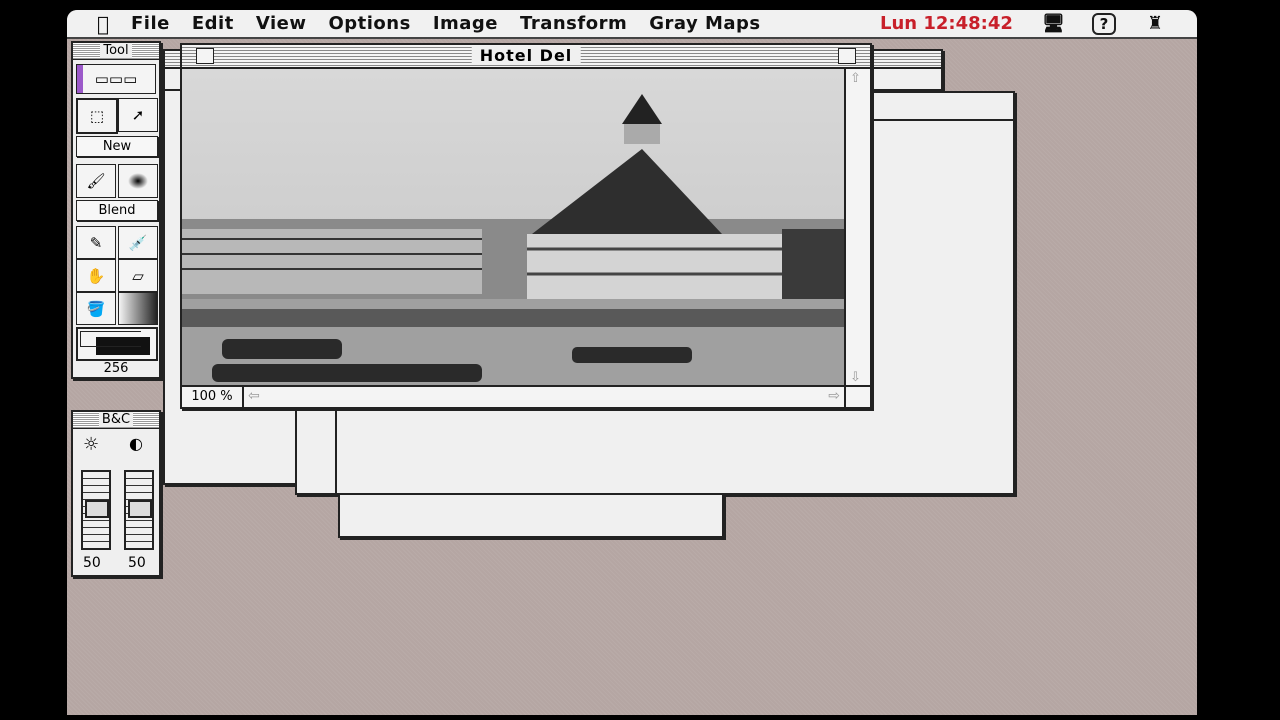  Describe the element at coordinates (96, 181) in the screenshot. I see `brush-icon: 🖌` at that location.